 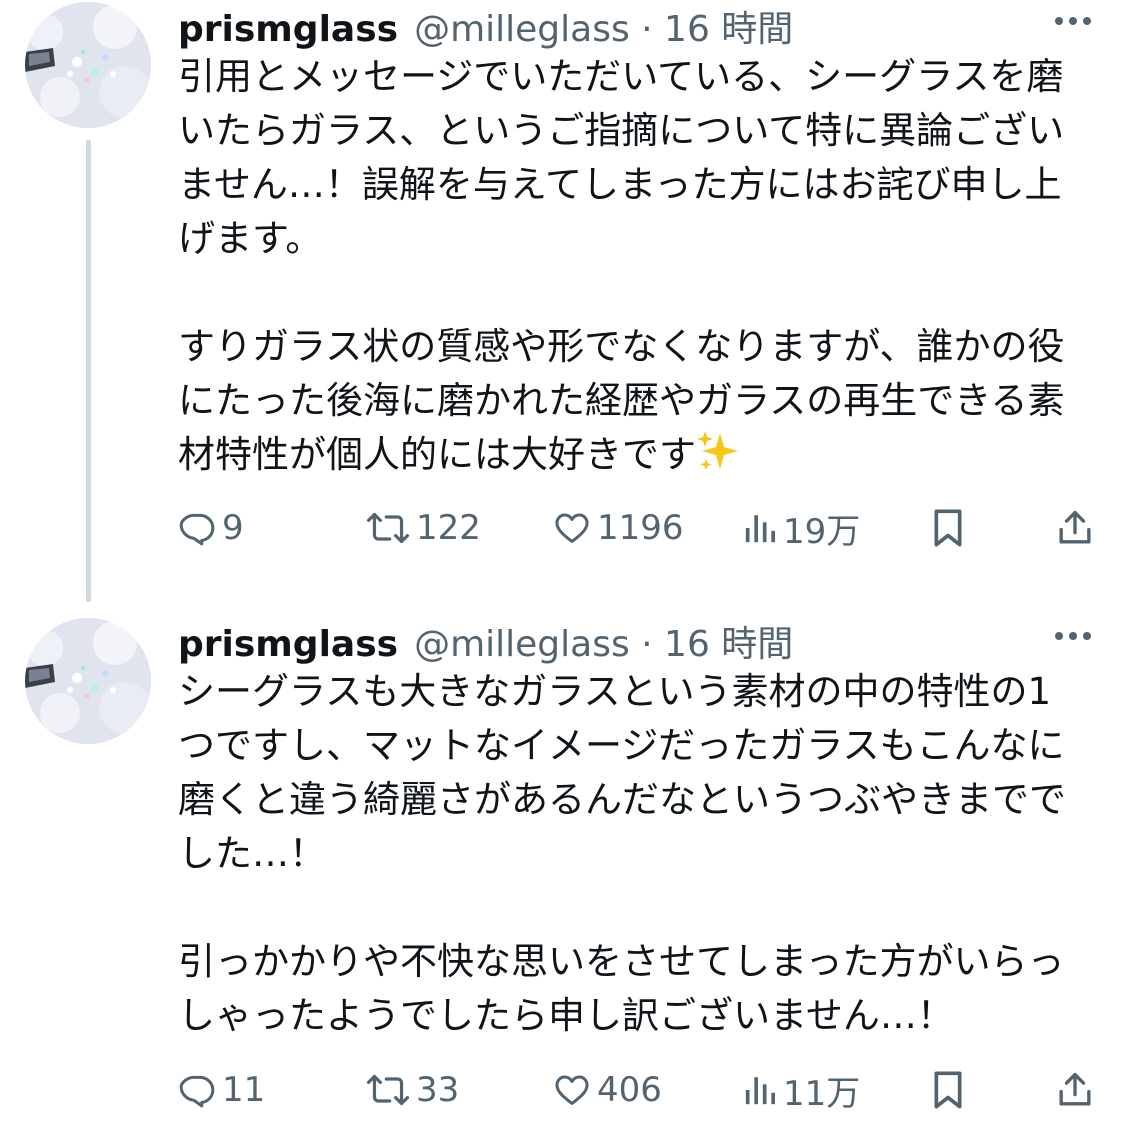 What do you see at coordinates (233, 528) in the screenshot?
I see `reply-count: 9` at bounding box center [233, 528].